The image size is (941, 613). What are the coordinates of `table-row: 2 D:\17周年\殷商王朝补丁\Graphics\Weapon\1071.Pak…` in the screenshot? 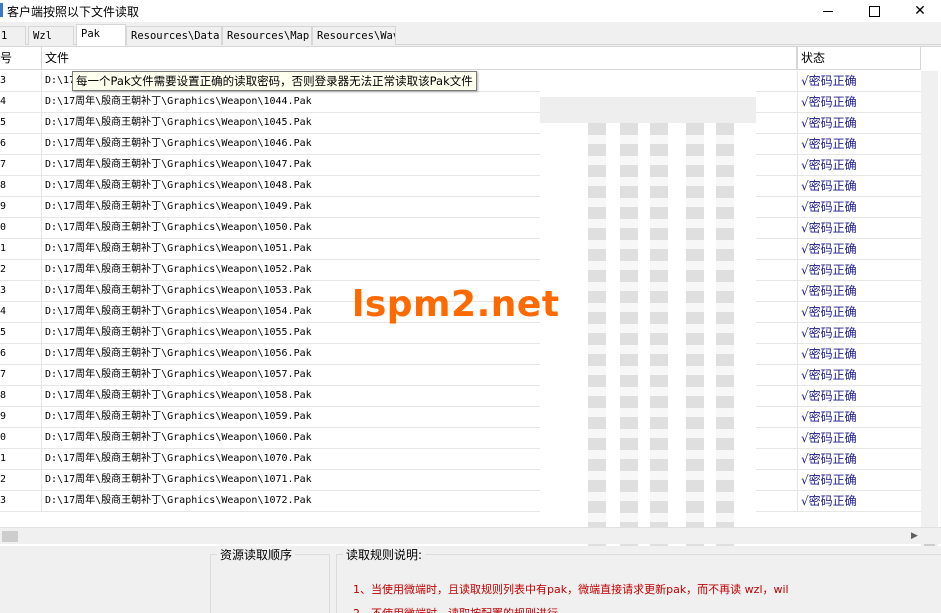 It's located at (460, 480).